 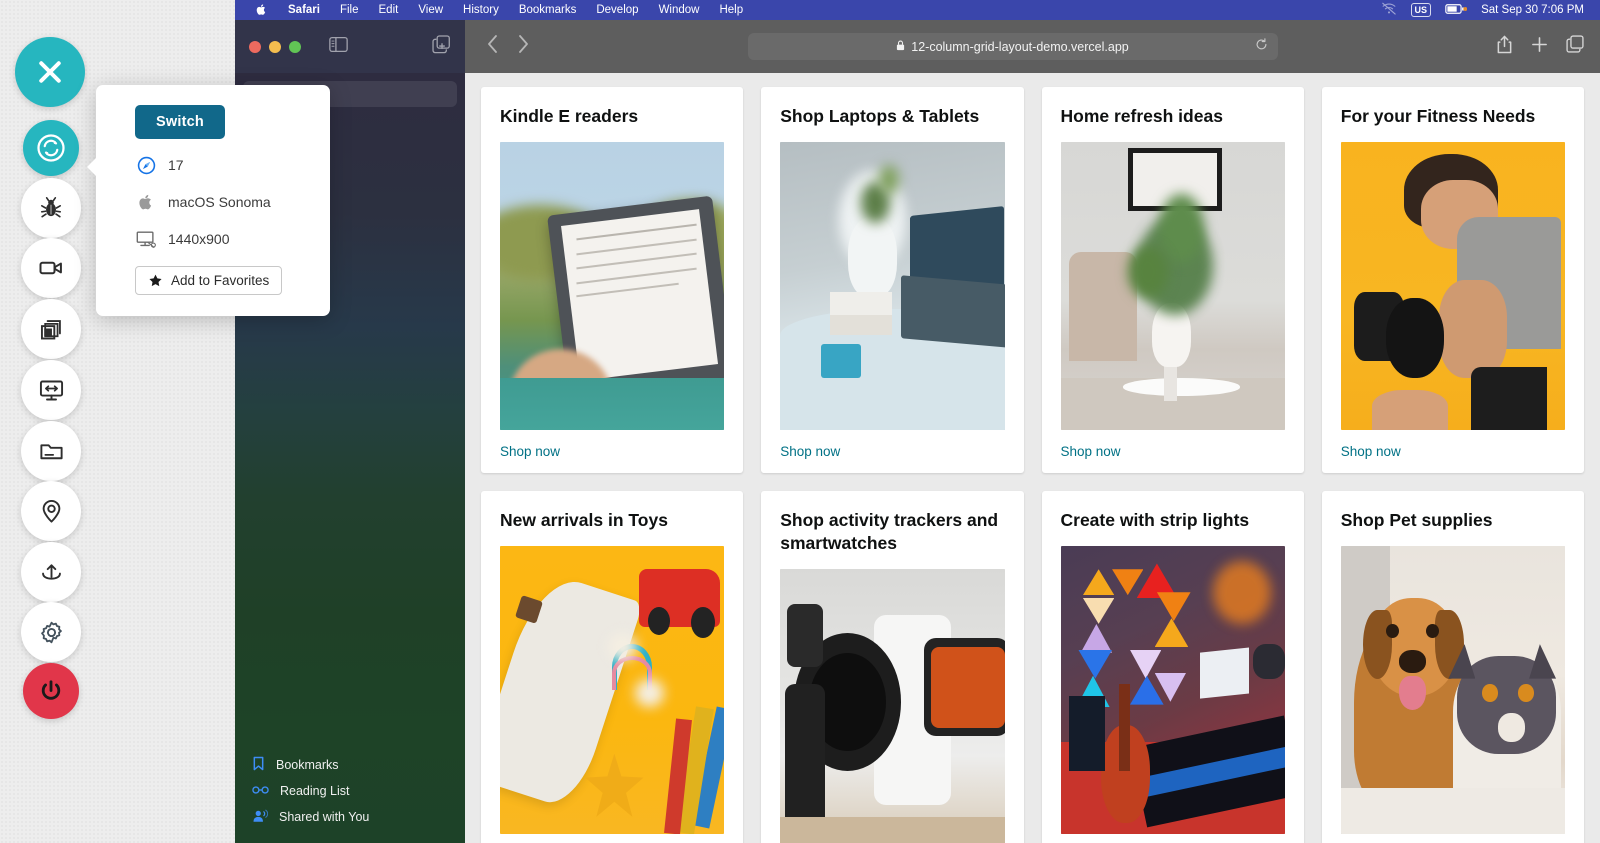 I want to click on power-icon, so click(x=51, y=690).